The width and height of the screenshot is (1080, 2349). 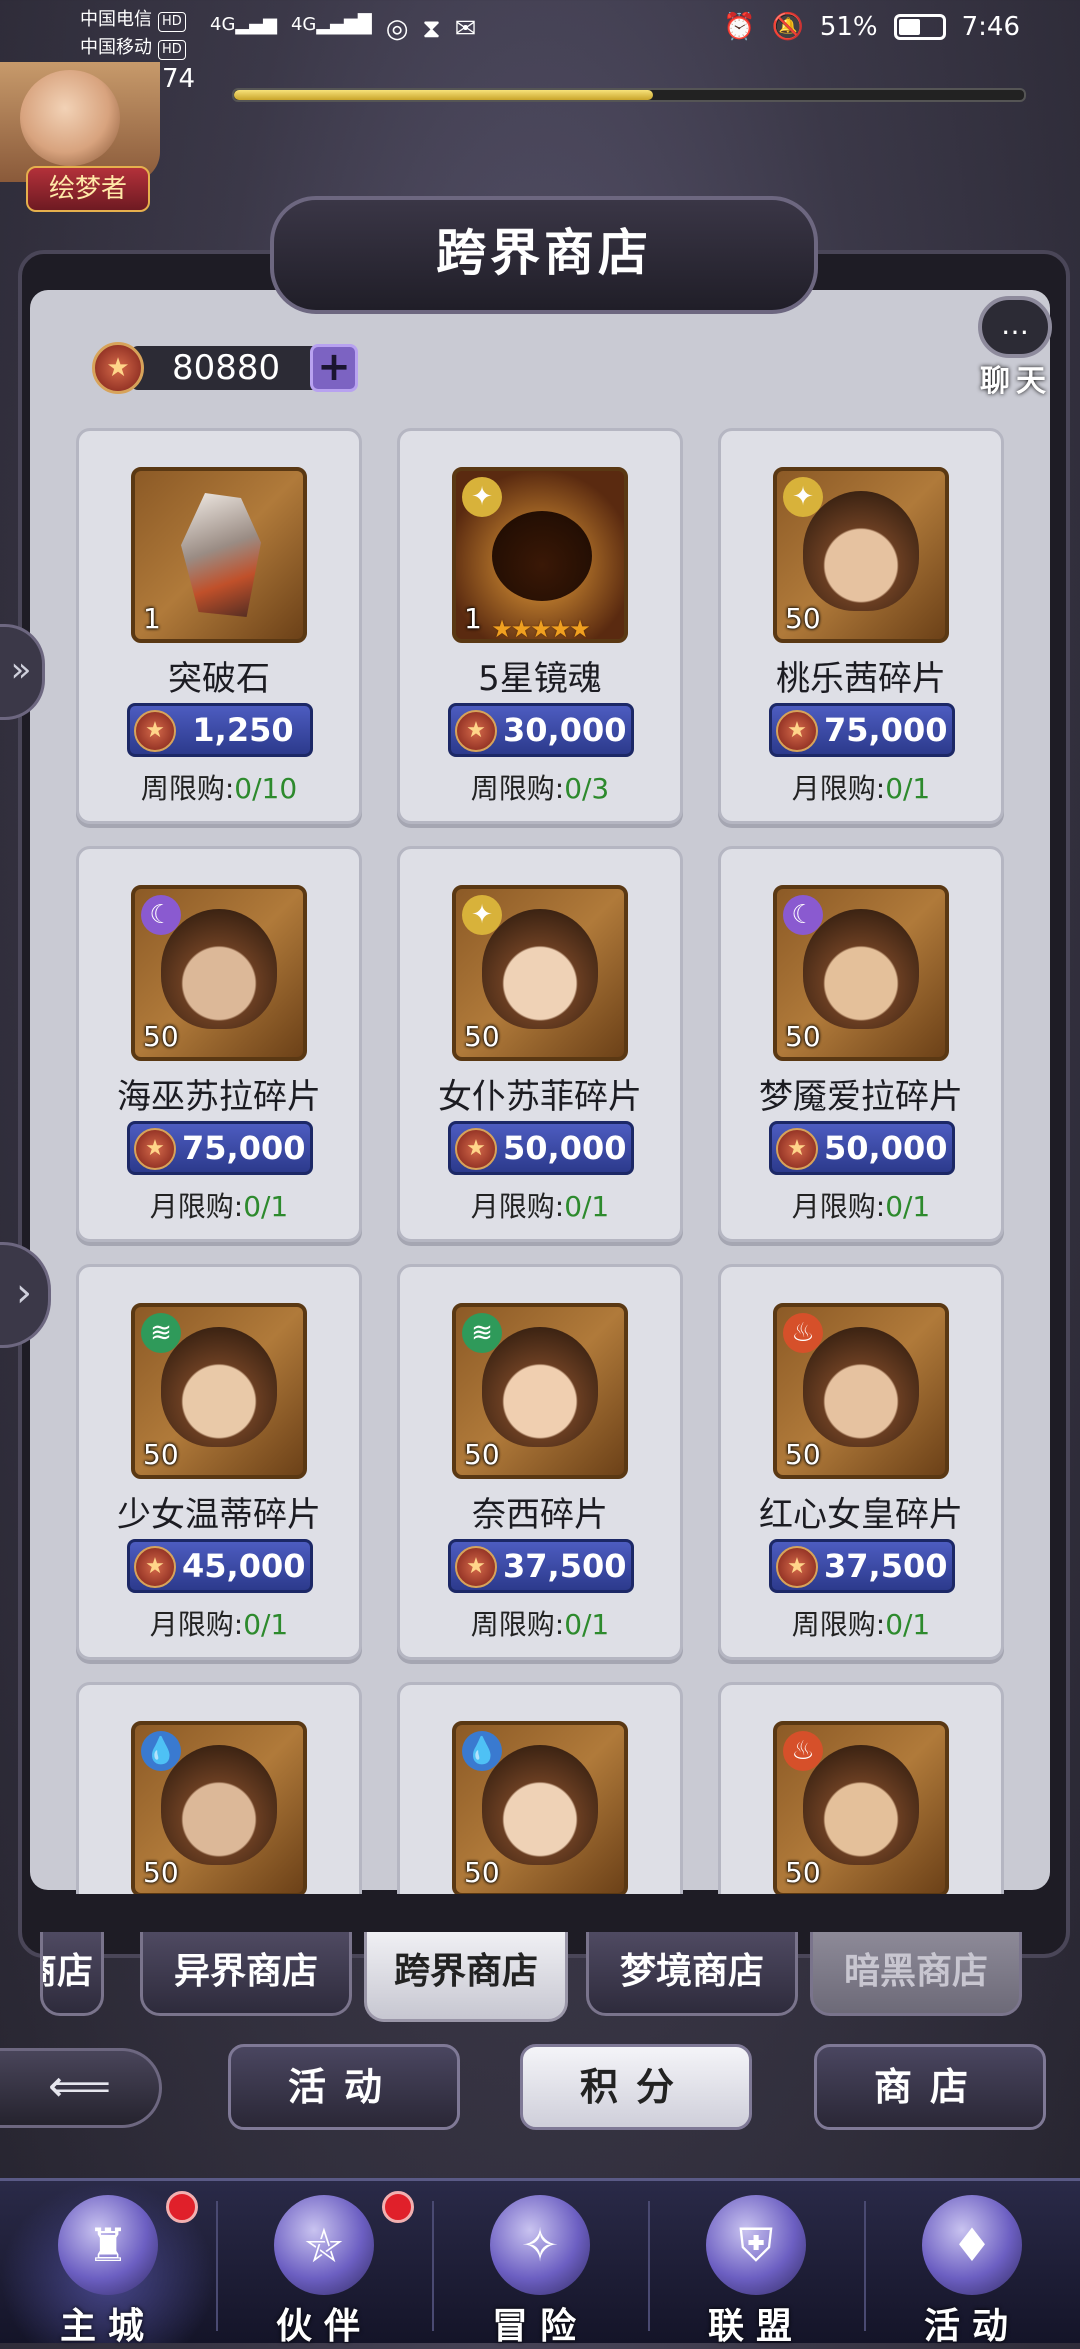 I want to click on item-name: 海巫苏拉碎片, so click(x=219, y=1097).